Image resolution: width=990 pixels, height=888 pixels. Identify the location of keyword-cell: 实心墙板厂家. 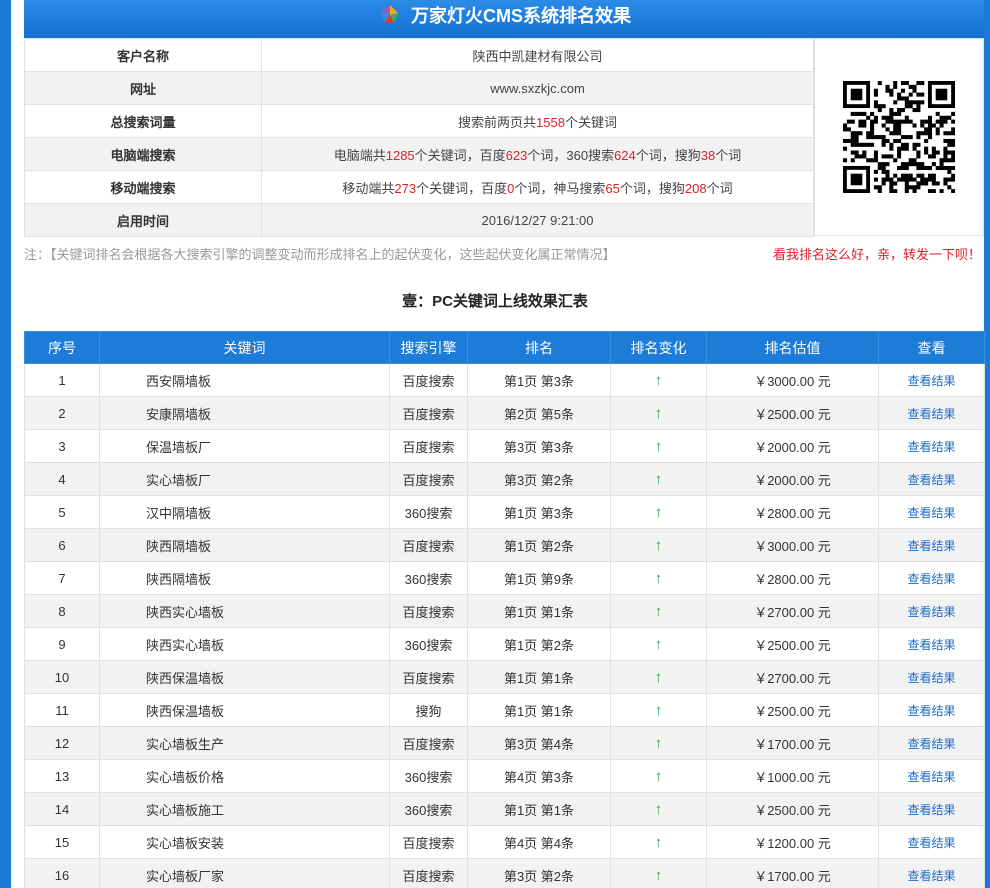
(244, 873).